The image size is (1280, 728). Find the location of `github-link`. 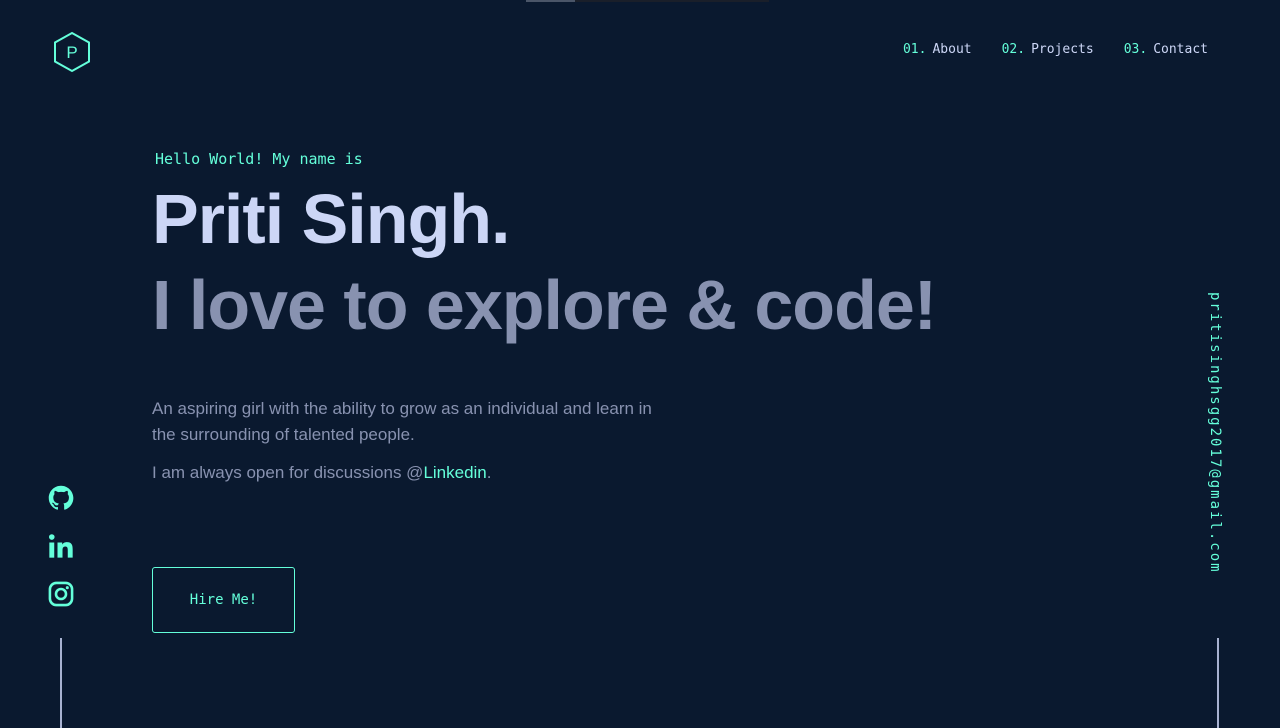

github-link is located at coordinates (61, 498).